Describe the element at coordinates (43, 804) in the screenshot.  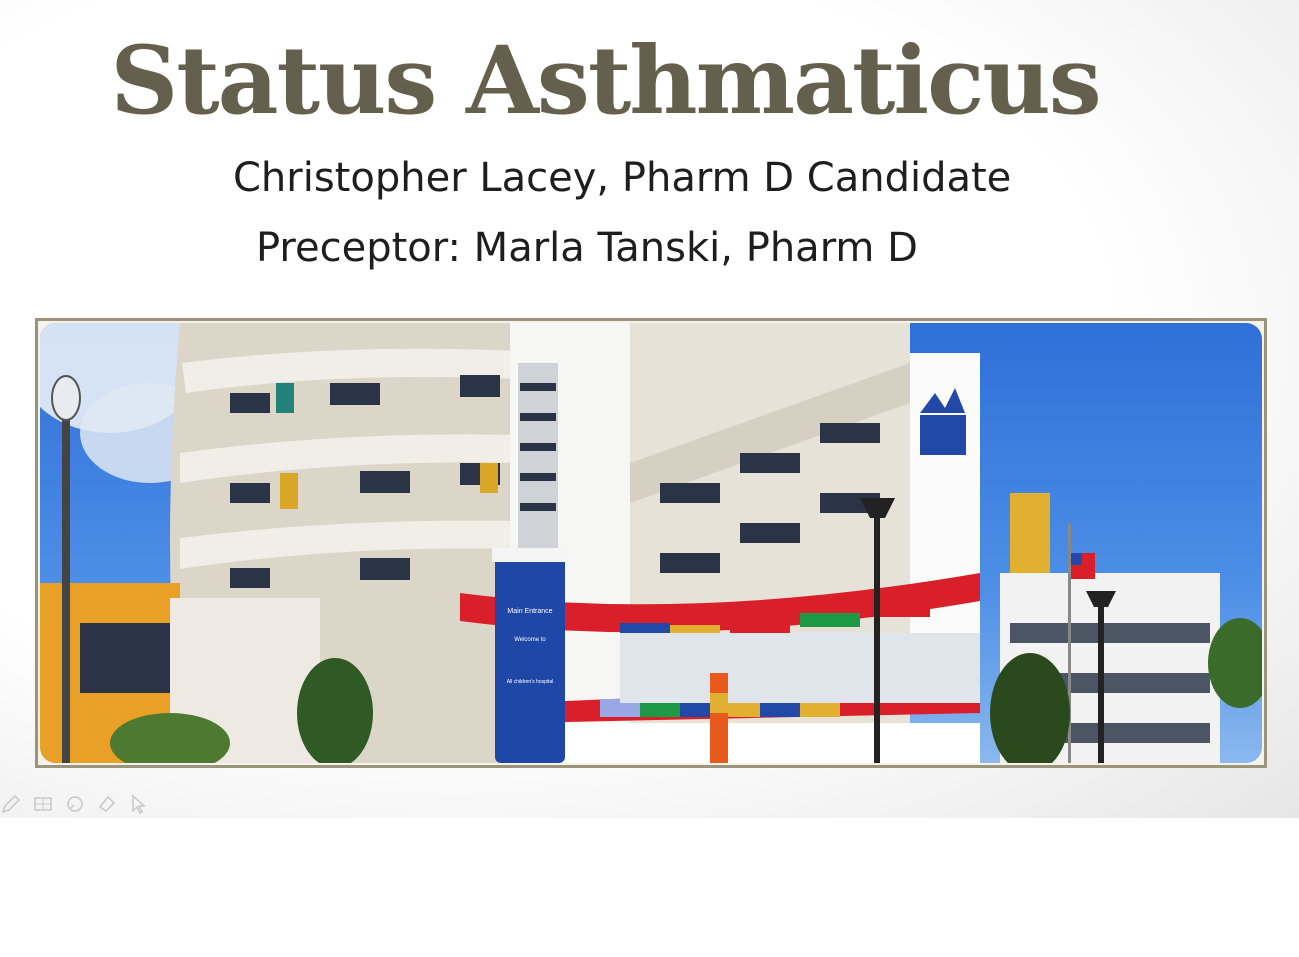
I see `slides-grid-icon` at that location.